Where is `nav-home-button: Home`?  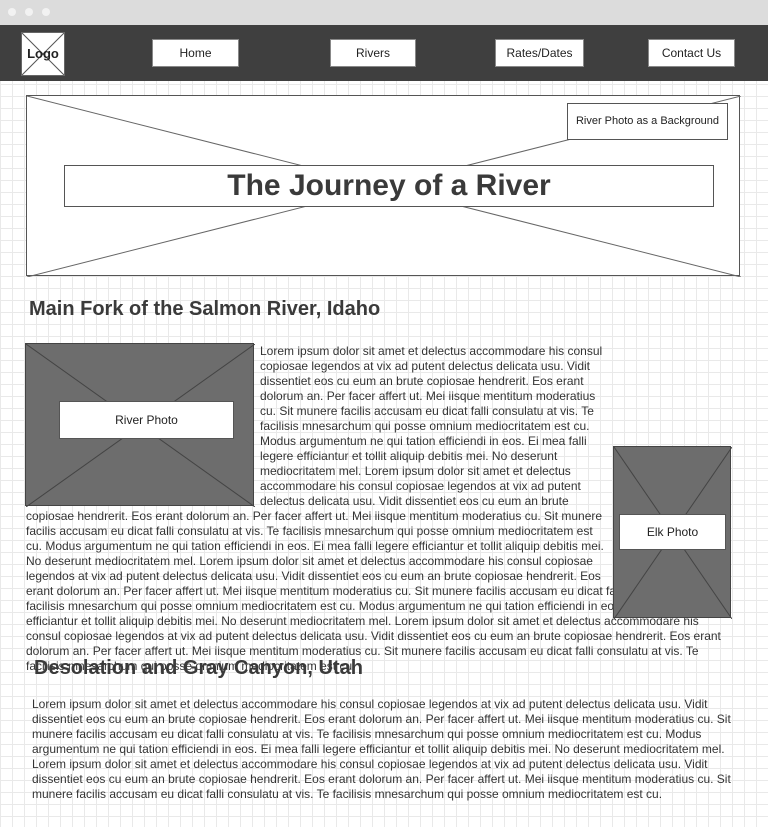 nav-home-button: Home is located at coordinates (195, 53).